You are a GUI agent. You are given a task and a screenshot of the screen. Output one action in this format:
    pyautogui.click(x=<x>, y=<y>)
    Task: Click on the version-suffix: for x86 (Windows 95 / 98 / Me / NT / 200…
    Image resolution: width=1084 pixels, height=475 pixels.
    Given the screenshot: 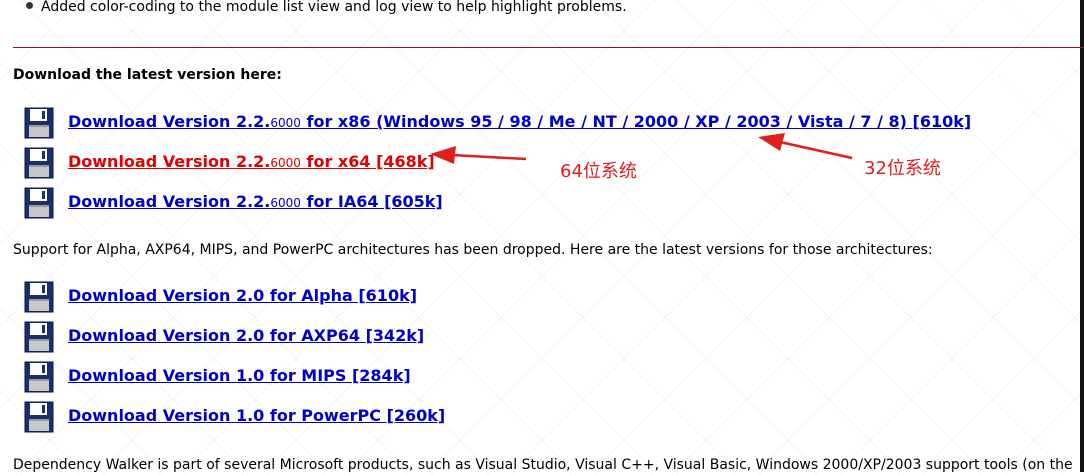 What is the action you would take?
    pyautogui.click(x=636, y=121)
    